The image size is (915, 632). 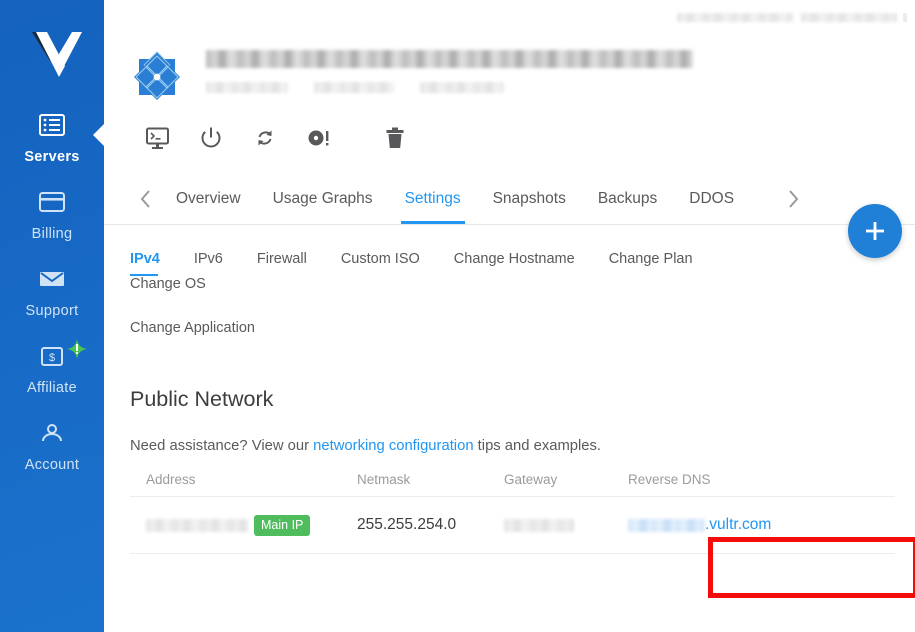 I want to click on sidebar-item-servers: Servers, so click(x=52, y=136).